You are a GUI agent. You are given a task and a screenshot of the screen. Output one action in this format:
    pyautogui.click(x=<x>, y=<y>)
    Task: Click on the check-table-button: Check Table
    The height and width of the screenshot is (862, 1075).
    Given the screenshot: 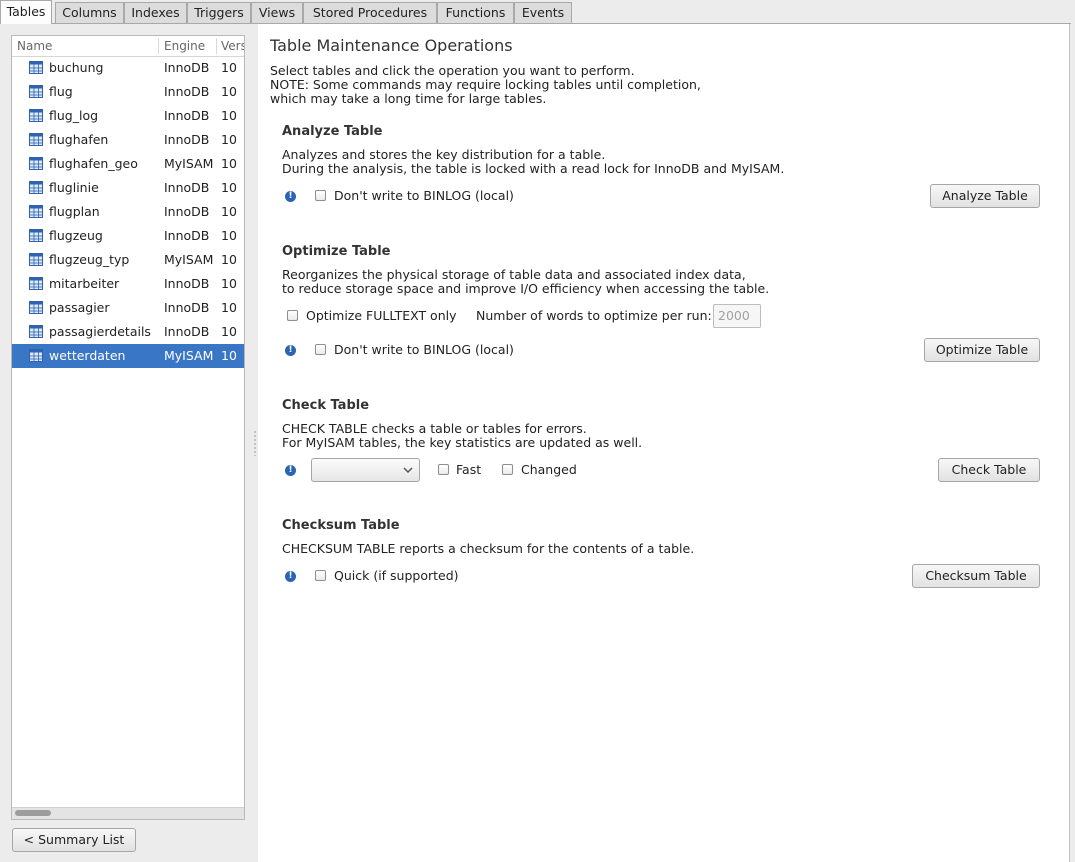 What is the action you would take?
    pyautogui.click(x=989, y=470)
    